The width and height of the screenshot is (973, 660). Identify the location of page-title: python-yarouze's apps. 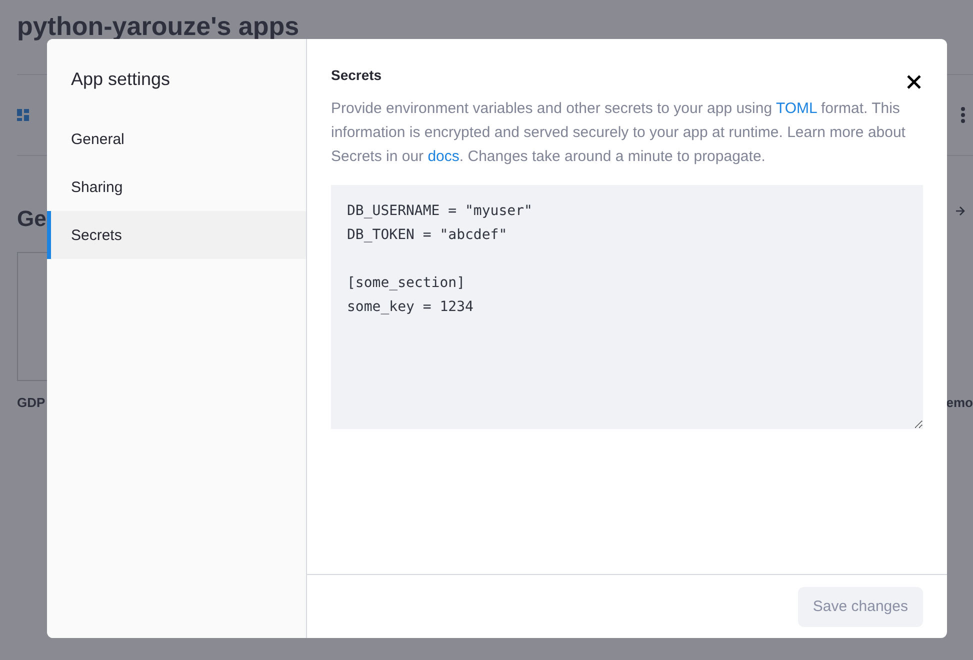
(158, 26).